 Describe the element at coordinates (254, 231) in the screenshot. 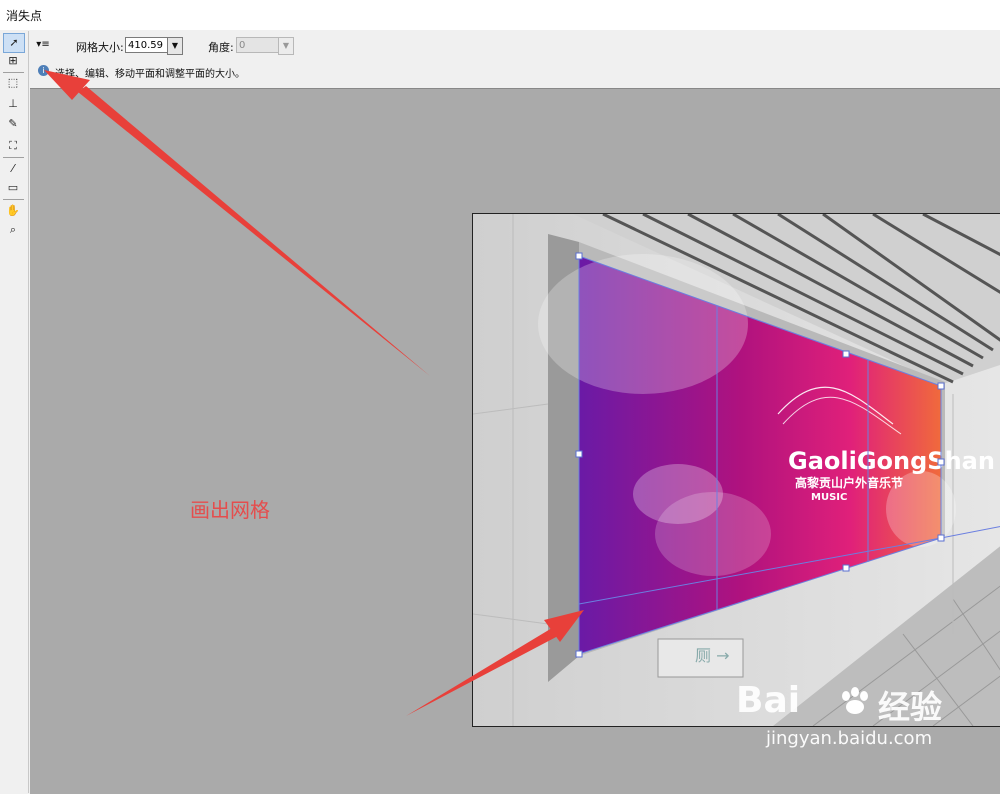

I see `arrow-to-tool-shaft` at that location.